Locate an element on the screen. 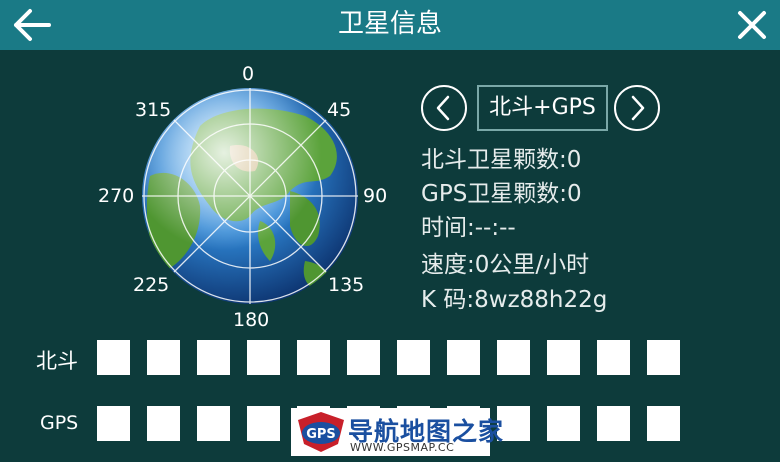  prev-mode-button is located at coordinates (444, 108).